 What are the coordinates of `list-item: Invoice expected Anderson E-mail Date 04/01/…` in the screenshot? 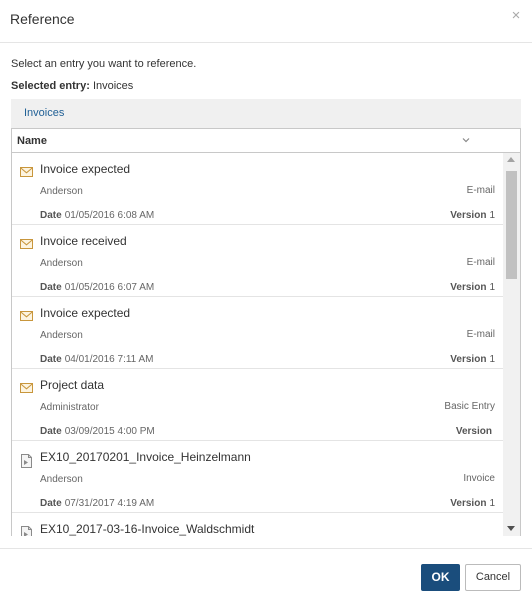 It's located at (258, 333).